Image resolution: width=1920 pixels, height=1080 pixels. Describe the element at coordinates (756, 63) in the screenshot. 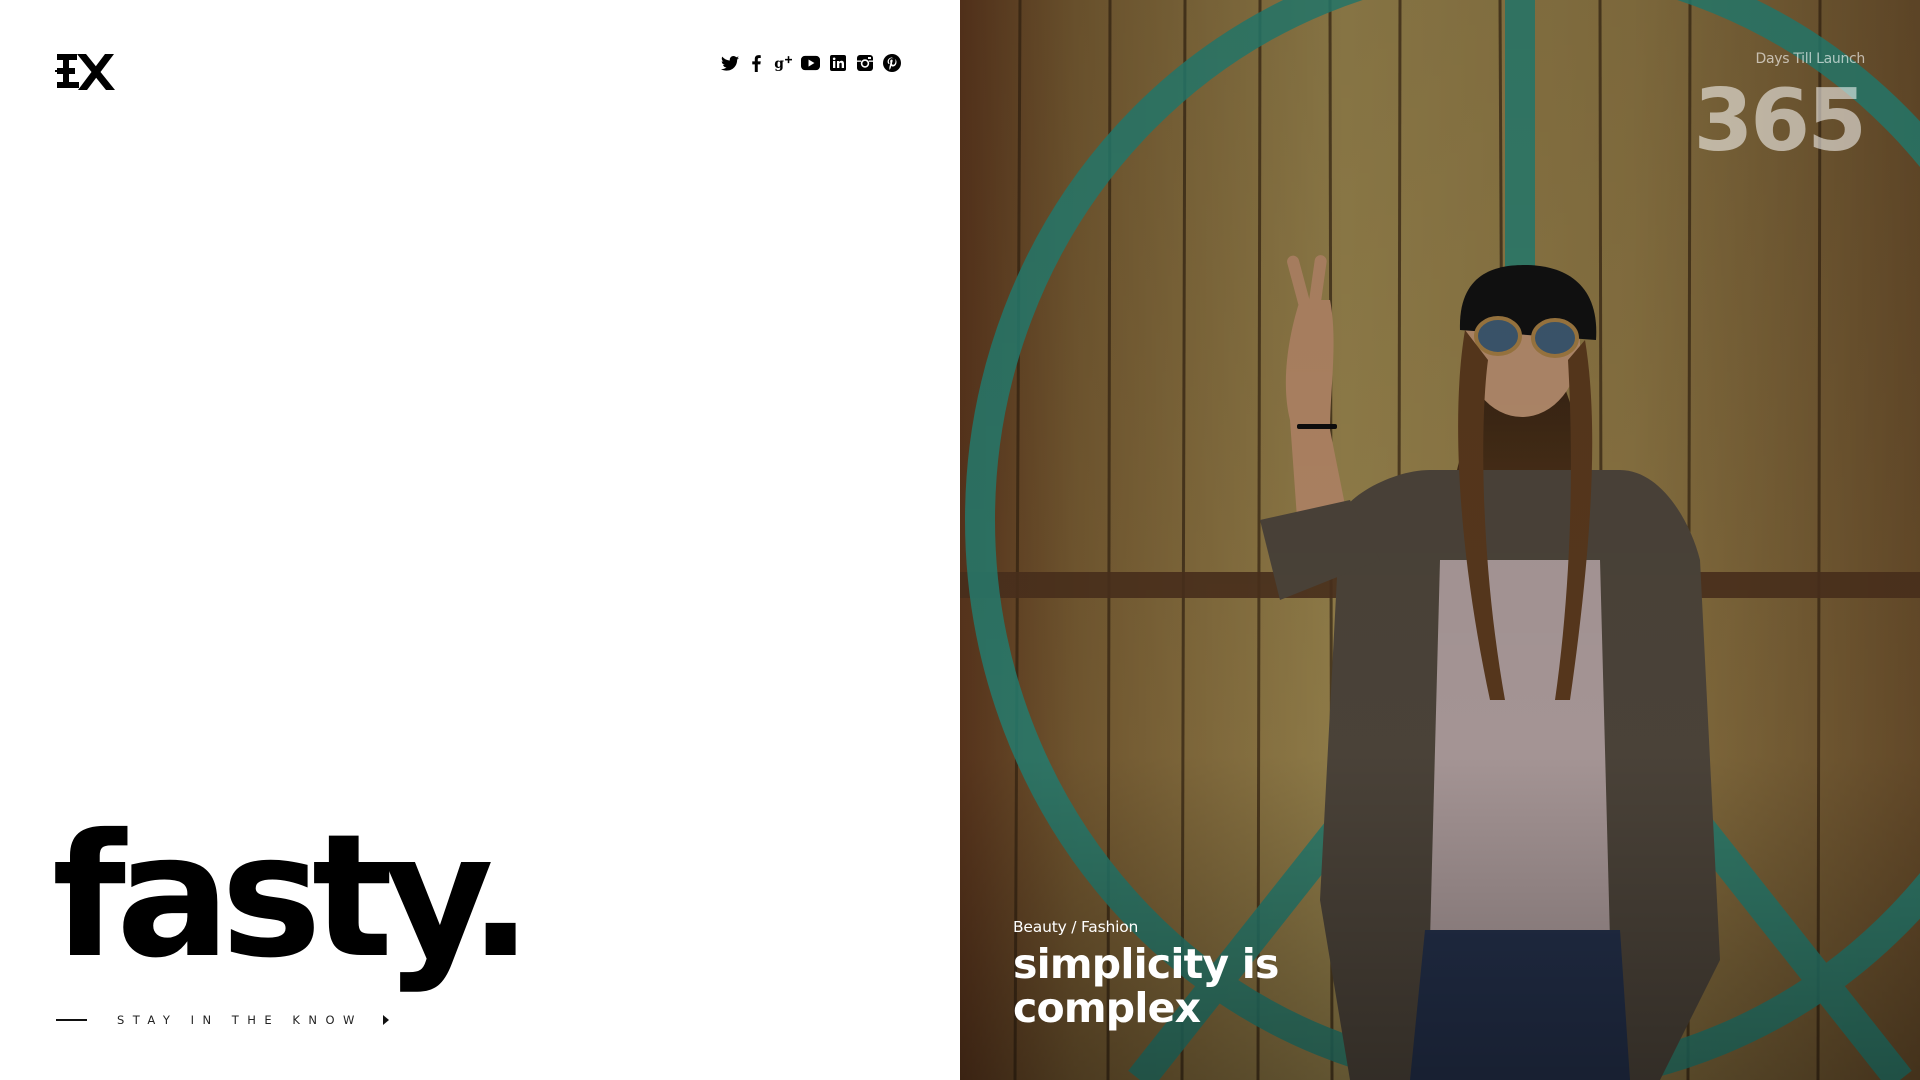

I see `facebook-icon` at that location.